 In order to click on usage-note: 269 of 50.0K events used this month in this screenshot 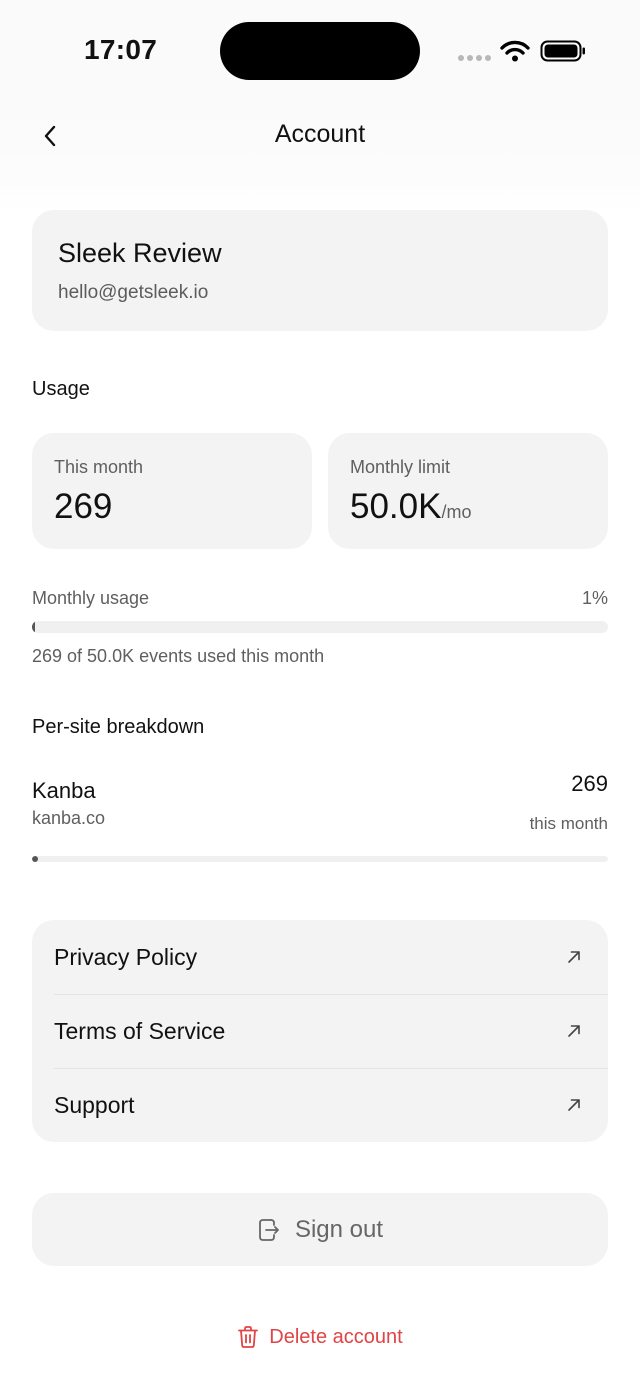, I will do `click(178, 656)`.